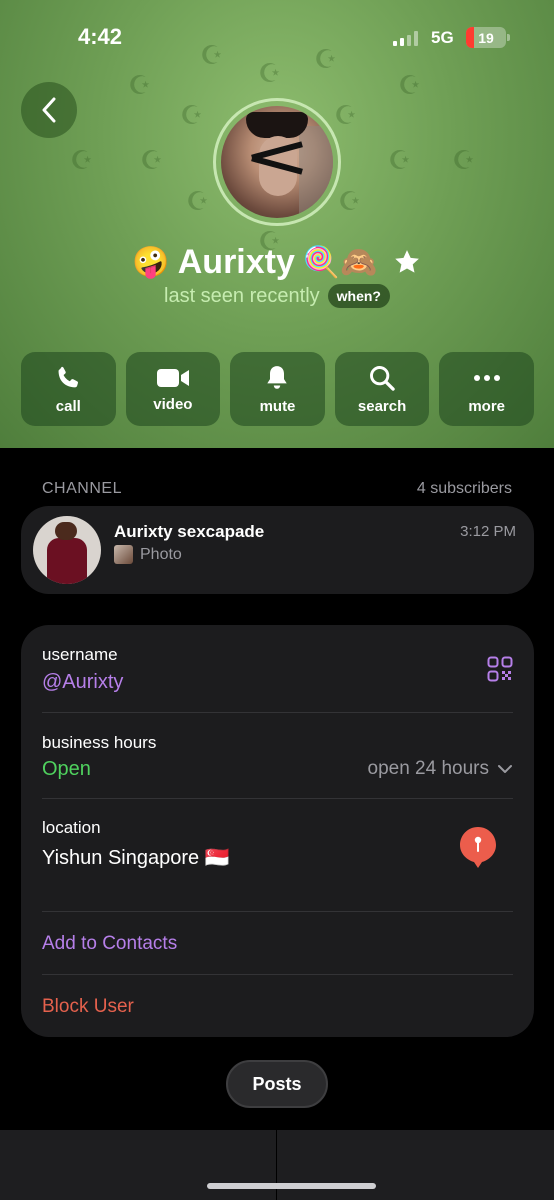 The height and width of the screenshot is (1200, 554). Describe the element at coordinates (277, 406) in the screenshot. I see `mute-label: mute` at that location.